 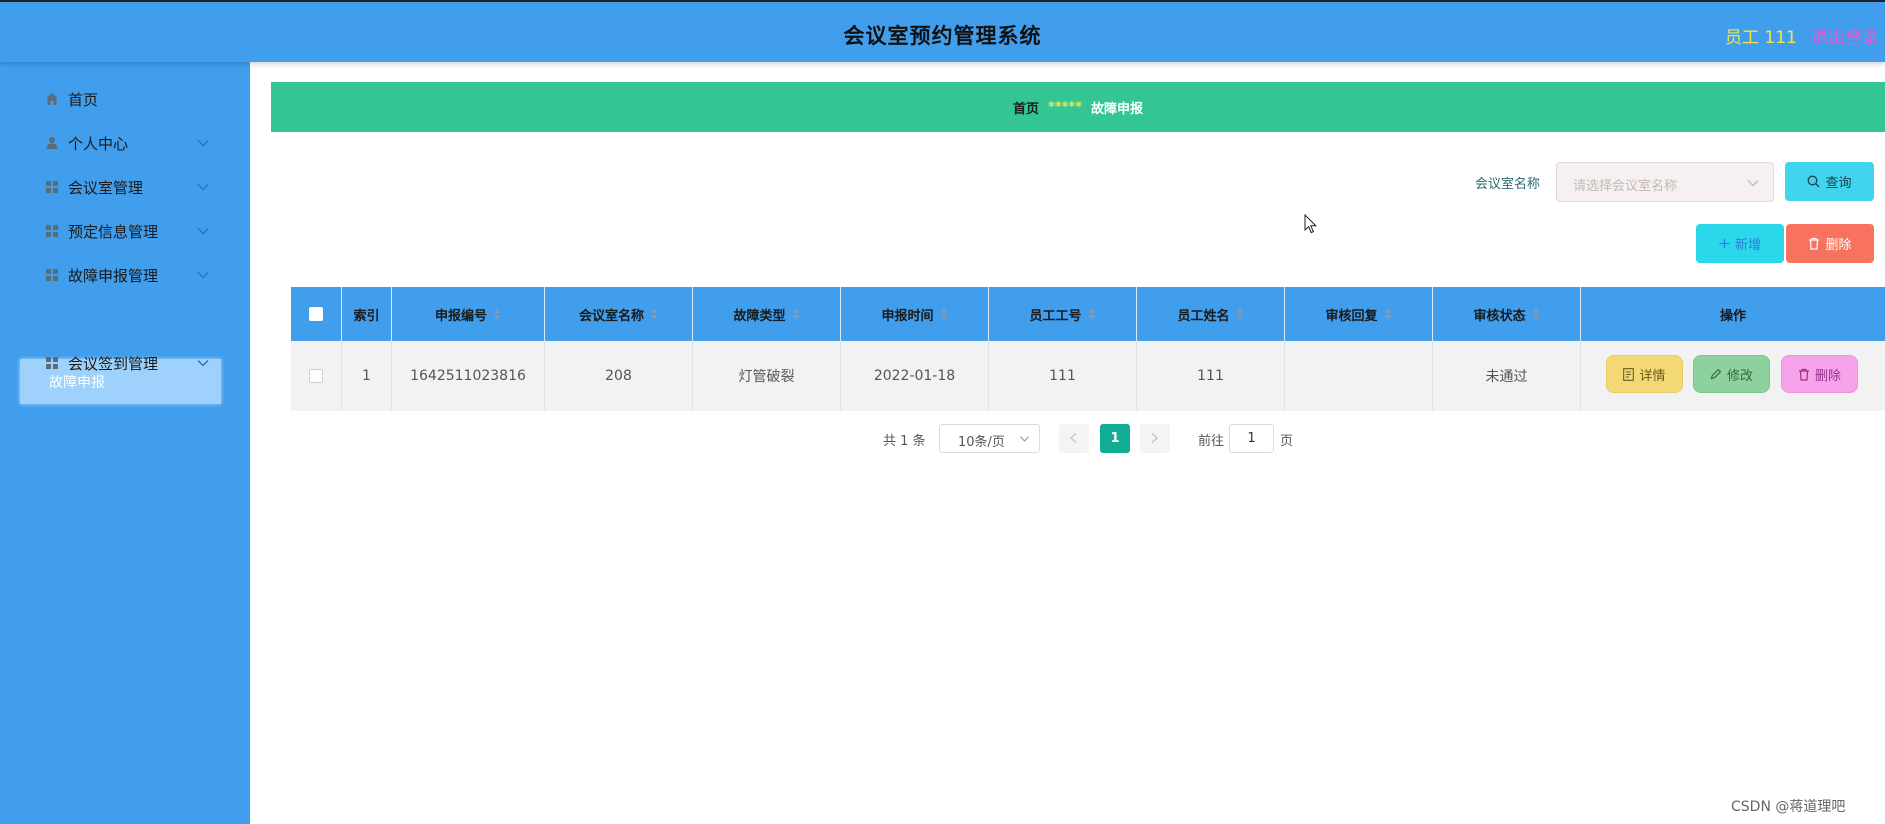 What do you see at coordinates (1739, 376) in the screenshot?
I see `edit-button-label: 修改` at bounding box center [1739, 376].